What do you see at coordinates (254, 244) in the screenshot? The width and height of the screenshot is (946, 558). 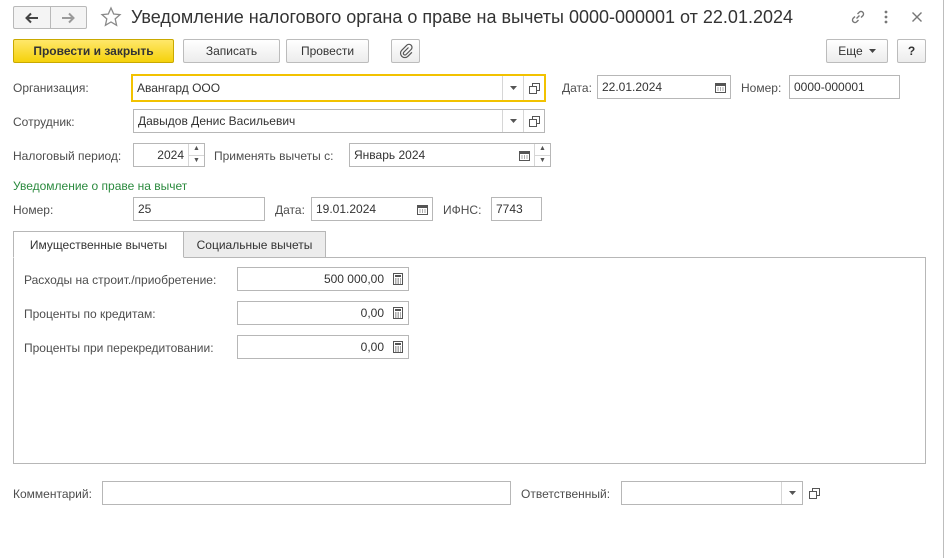 I see `tab-social-deductions: Социальные вычеты` at bounding box center [254, 244].